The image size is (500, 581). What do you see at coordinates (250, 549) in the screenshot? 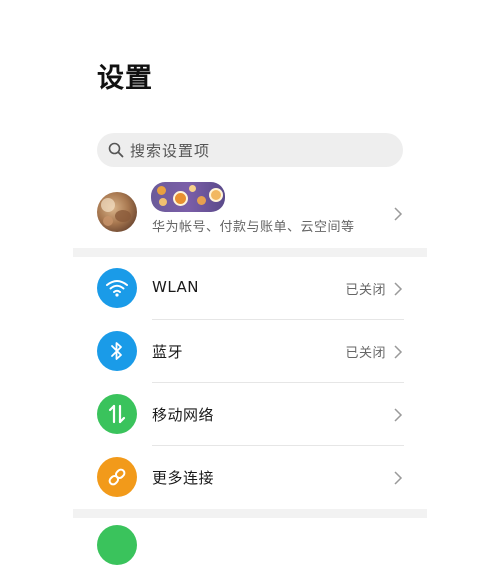
I see `settings-item-next` at bounding box center [250, 549].